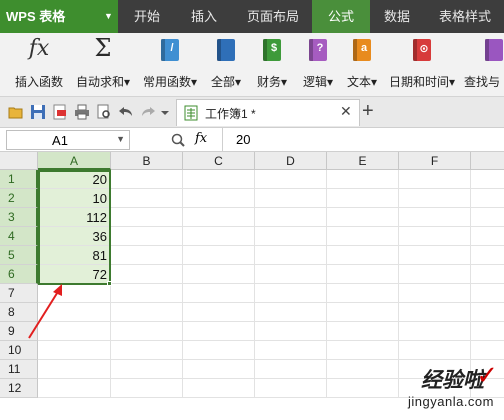  I want to click on new-tab-button: +, so click(368, 111).